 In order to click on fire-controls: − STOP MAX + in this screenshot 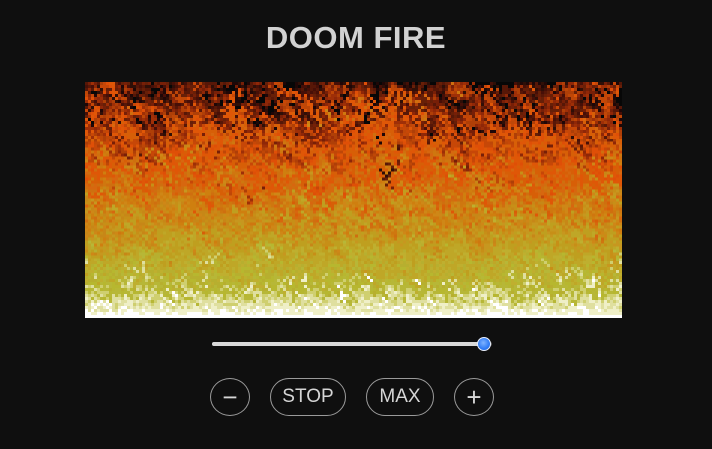, I will do `click(356, 397)`.